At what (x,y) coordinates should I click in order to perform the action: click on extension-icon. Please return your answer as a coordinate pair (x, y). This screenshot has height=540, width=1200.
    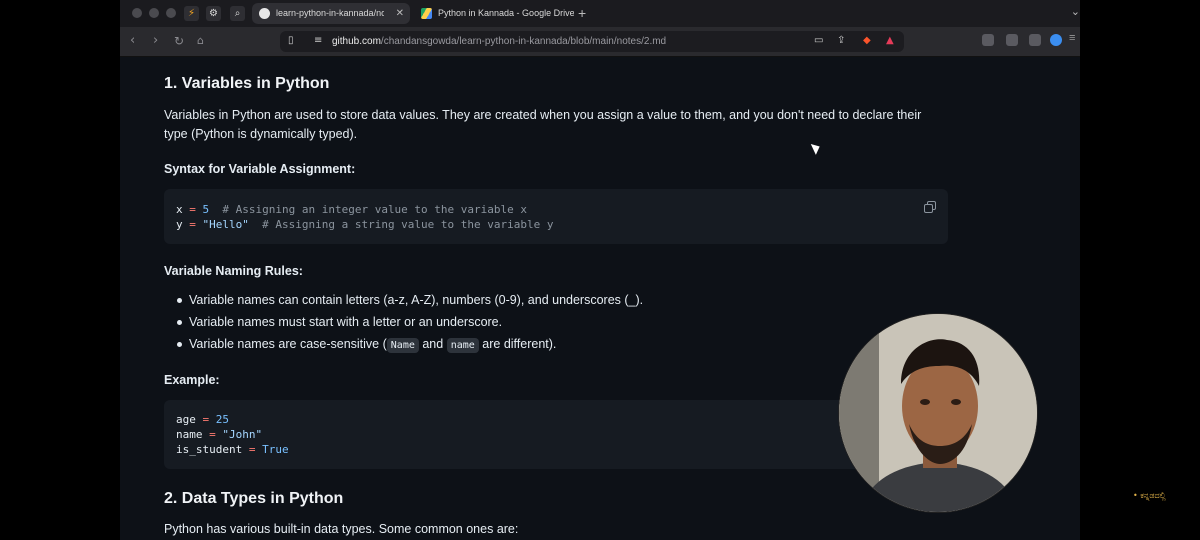
    Looking at the image, I should click on (988, 40).